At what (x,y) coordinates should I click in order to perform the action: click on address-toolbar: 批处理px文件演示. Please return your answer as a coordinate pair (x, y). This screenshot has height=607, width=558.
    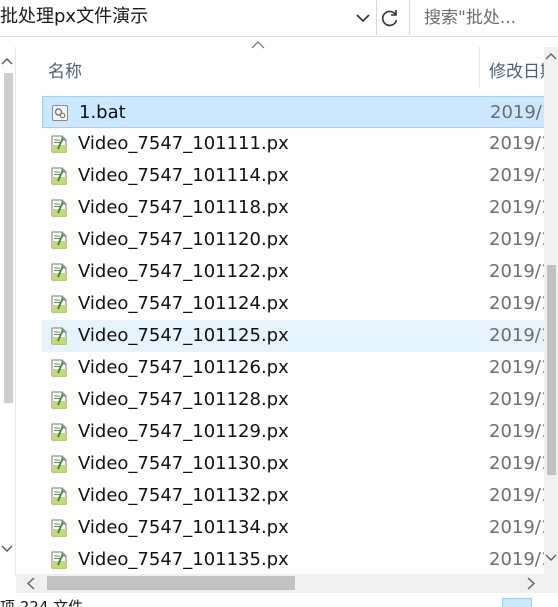
    Looking at the image, I should click on (279, 18).